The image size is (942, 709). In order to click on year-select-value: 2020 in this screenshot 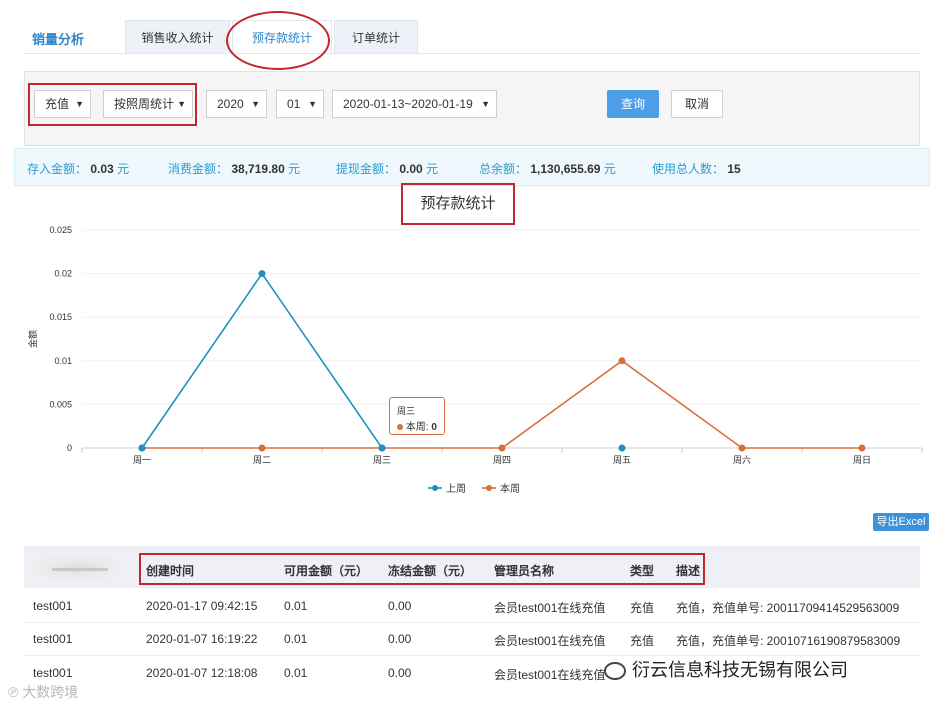, I will do `click(230, 104)`.